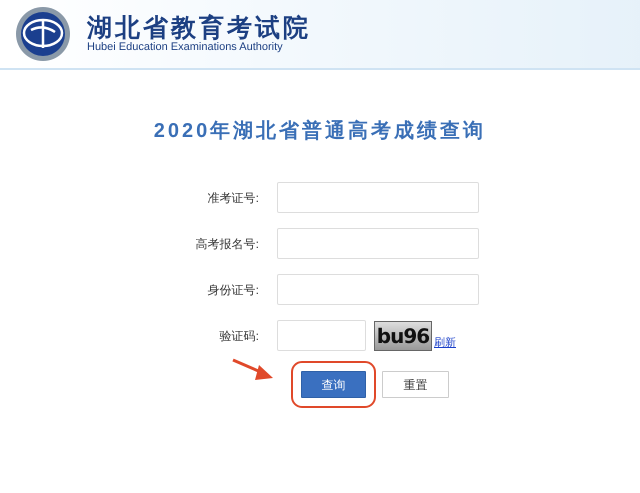  Describe the element at coordinates (253, 370) in the screenshot. I see `arrow-icon` at that location.